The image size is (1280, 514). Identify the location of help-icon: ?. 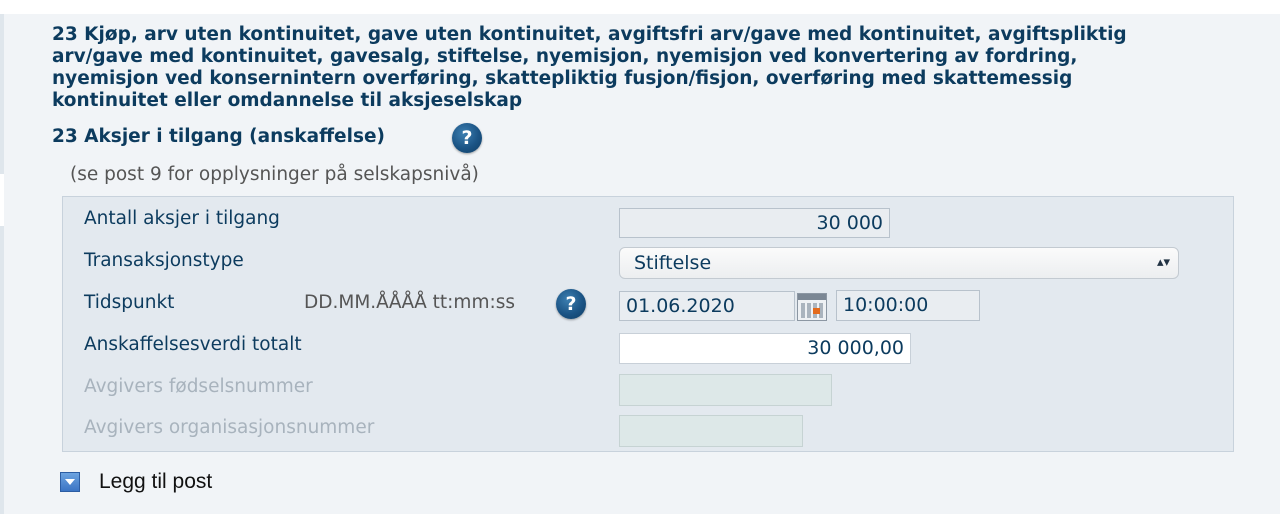
(467, 138).